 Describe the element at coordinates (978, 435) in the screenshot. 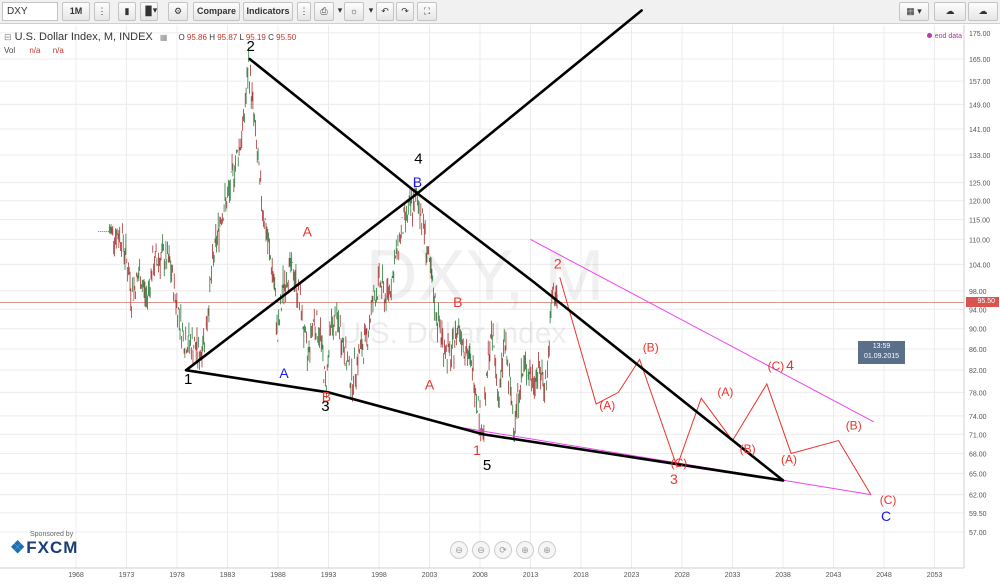

I see `y-tick-label: 71.00` at that location.